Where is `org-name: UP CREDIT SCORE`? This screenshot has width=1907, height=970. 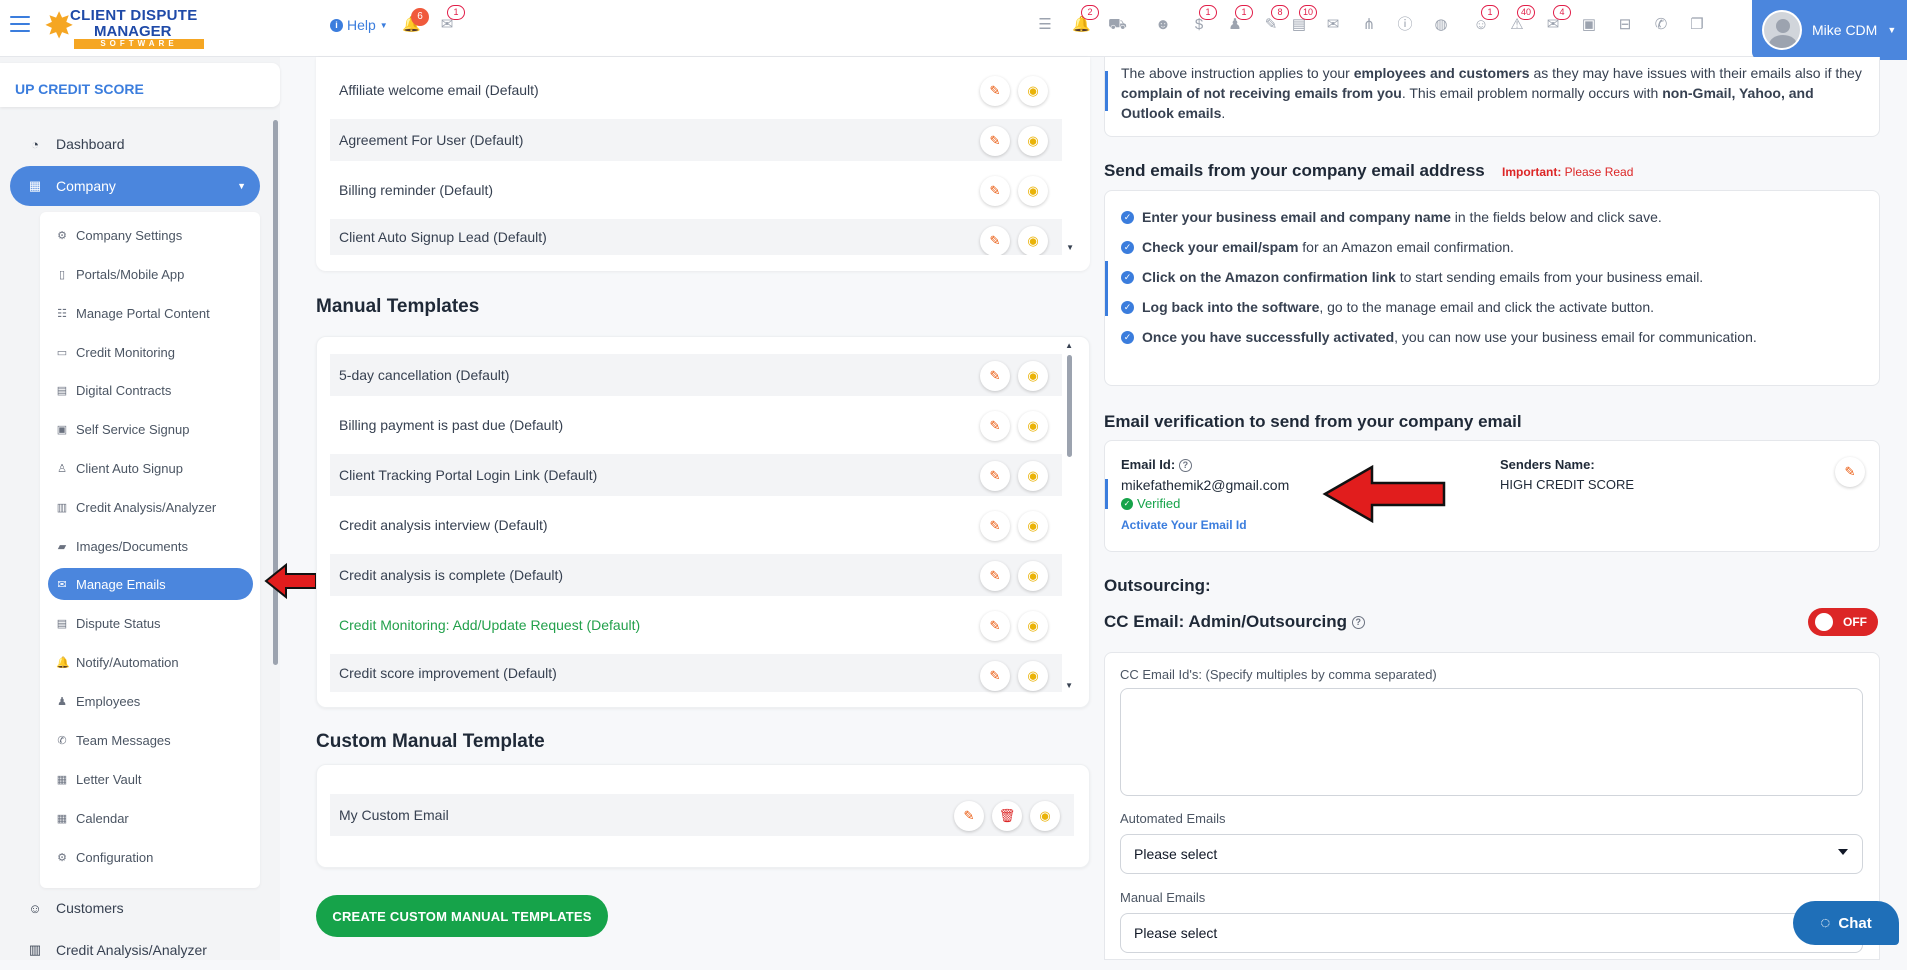 org-name: UP CREDIT SCORE is located at coordinates (140, 85).